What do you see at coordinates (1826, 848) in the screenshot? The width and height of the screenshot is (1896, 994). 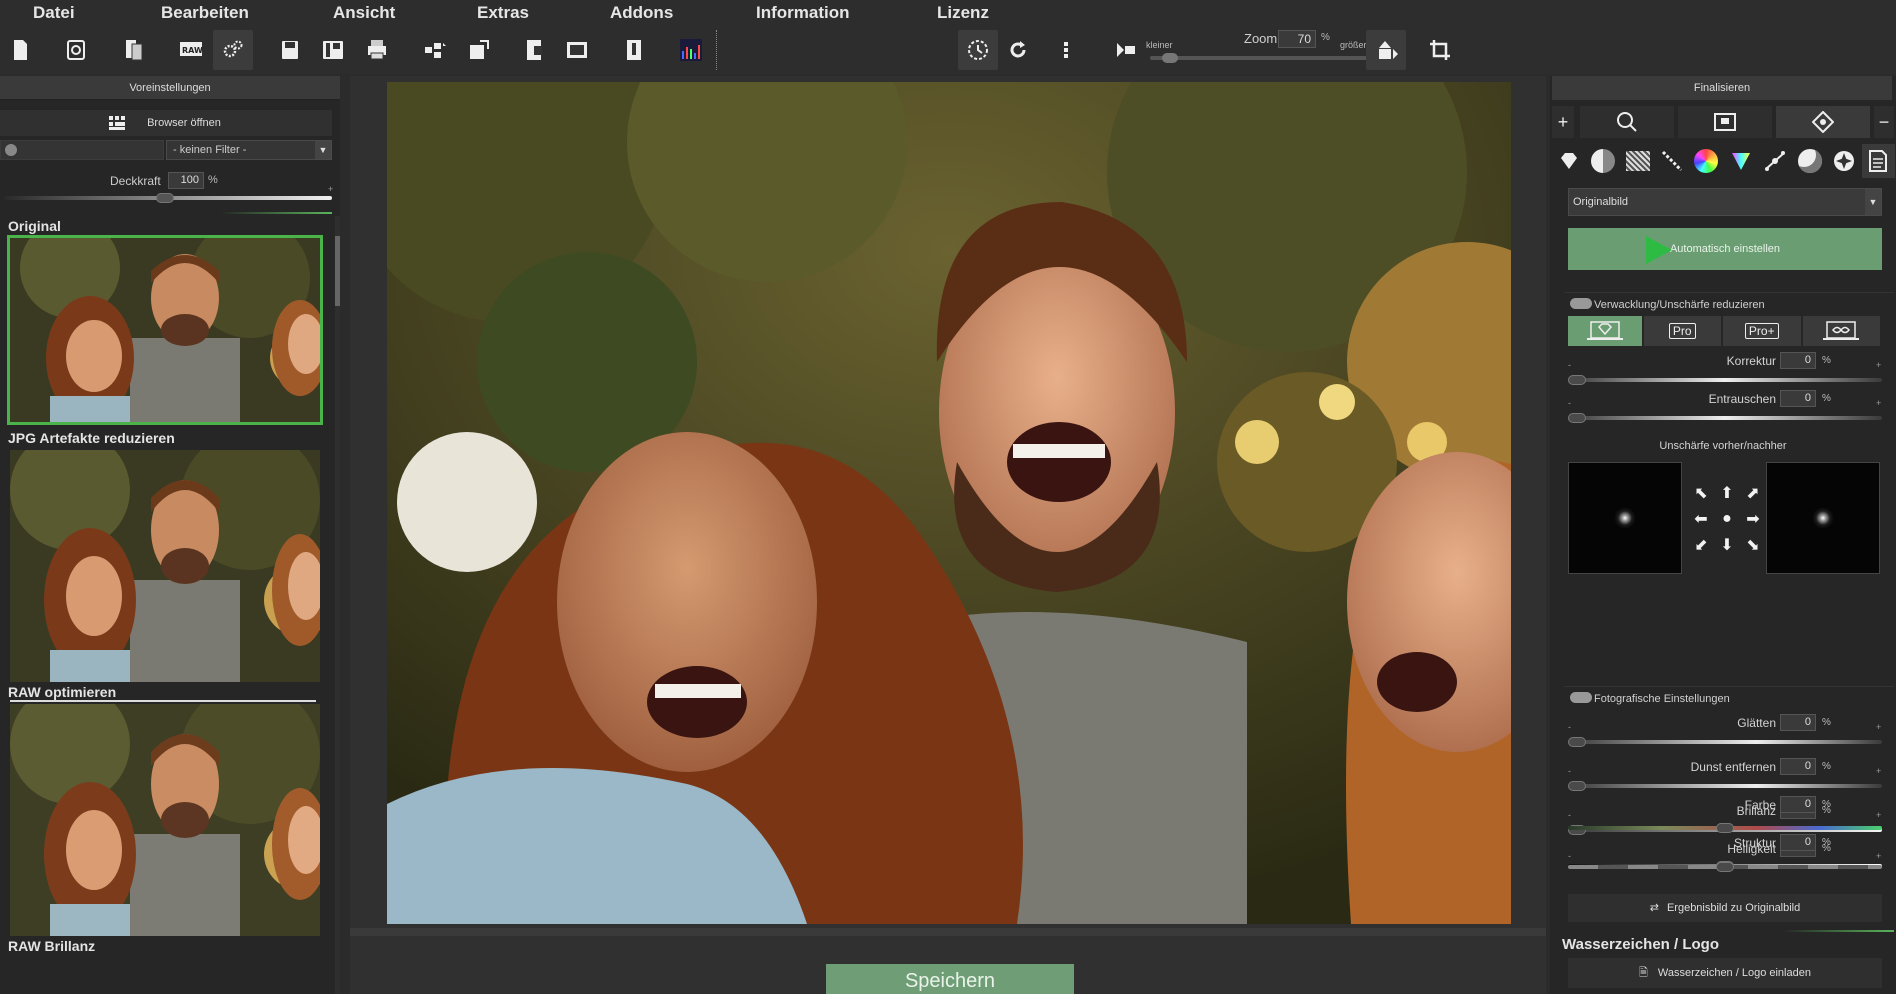 I see `helligkeit-unit: %` at bounding box center [1826, 848].